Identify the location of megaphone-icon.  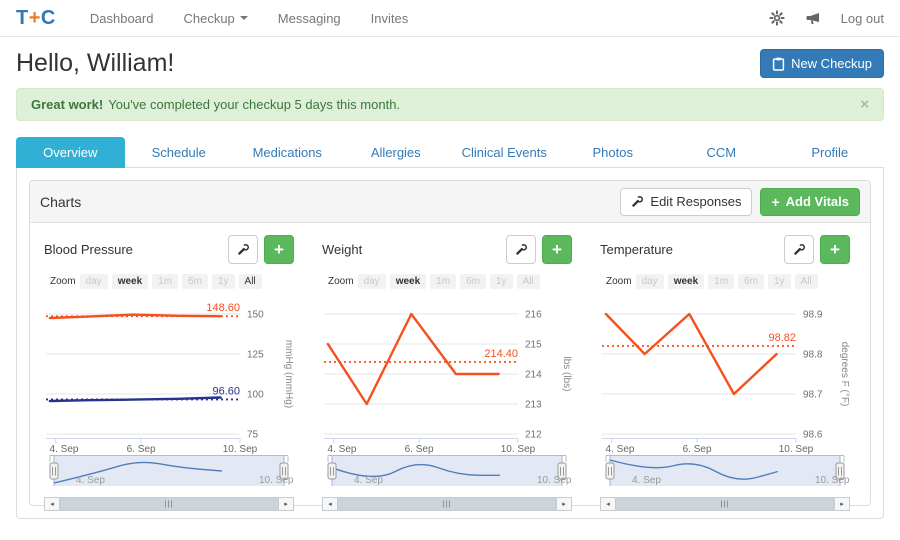
(813, 18).